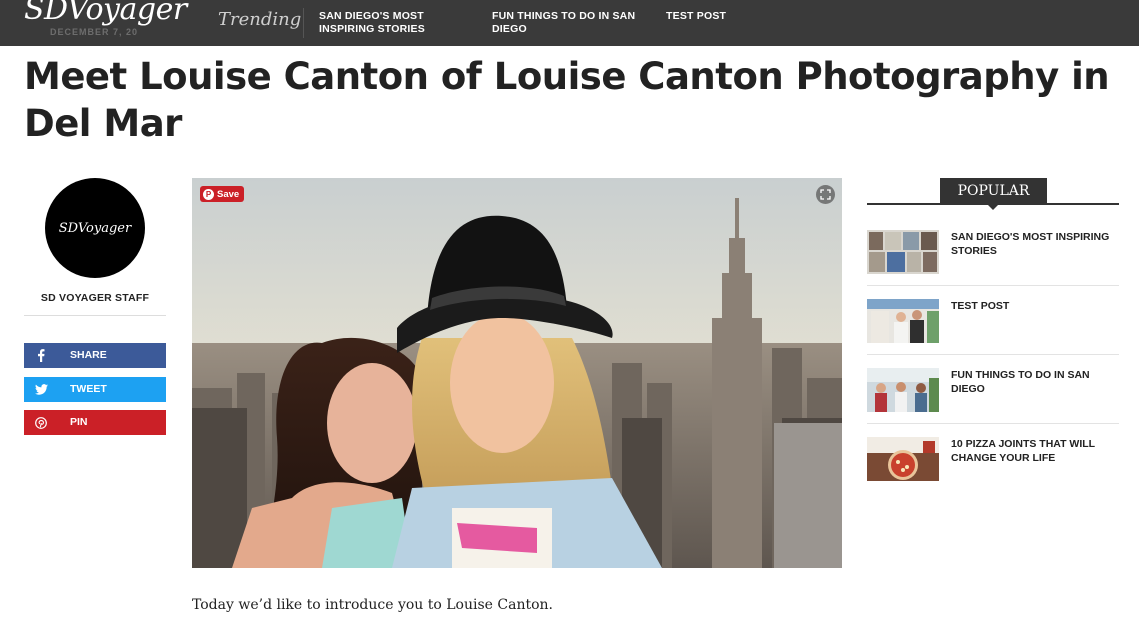  Describe the element at coordinates (260, 19) in the screenshot. I see `trending-label: Trending` at that location.